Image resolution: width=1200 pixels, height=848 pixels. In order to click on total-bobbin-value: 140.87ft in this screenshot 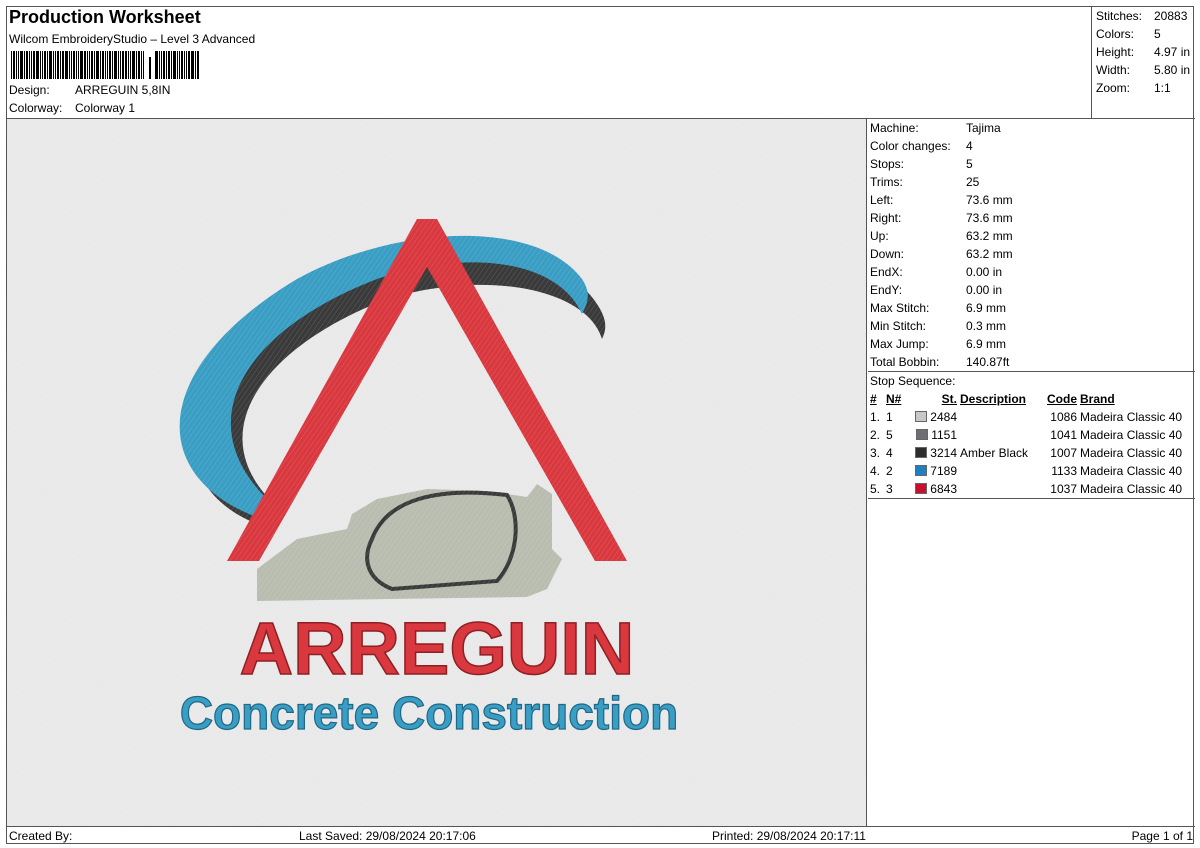, I will do `click(988, 362)`.